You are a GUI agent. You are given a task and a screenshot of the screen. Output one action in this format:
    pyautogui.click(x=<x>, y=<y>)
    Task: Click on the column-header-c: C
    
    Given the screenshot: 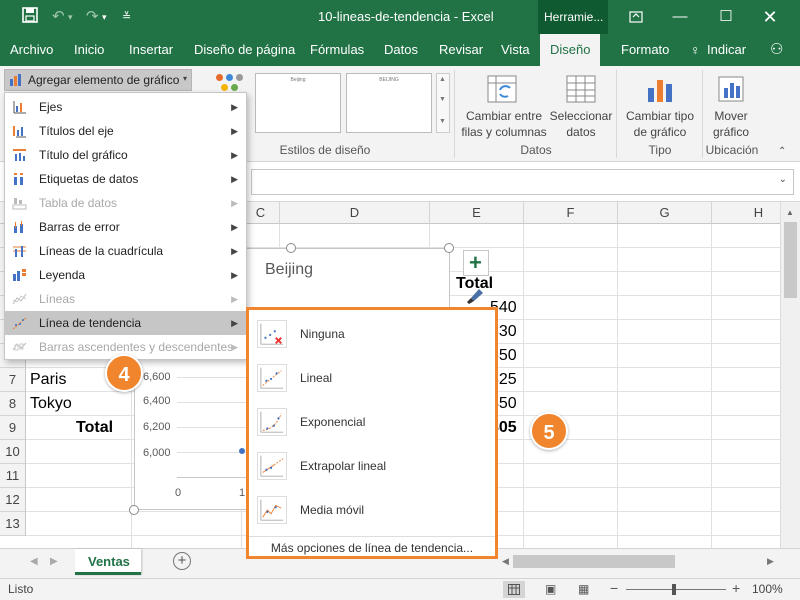 What is the action you would take?
    pyautogui.click(x=261, y=213)
    